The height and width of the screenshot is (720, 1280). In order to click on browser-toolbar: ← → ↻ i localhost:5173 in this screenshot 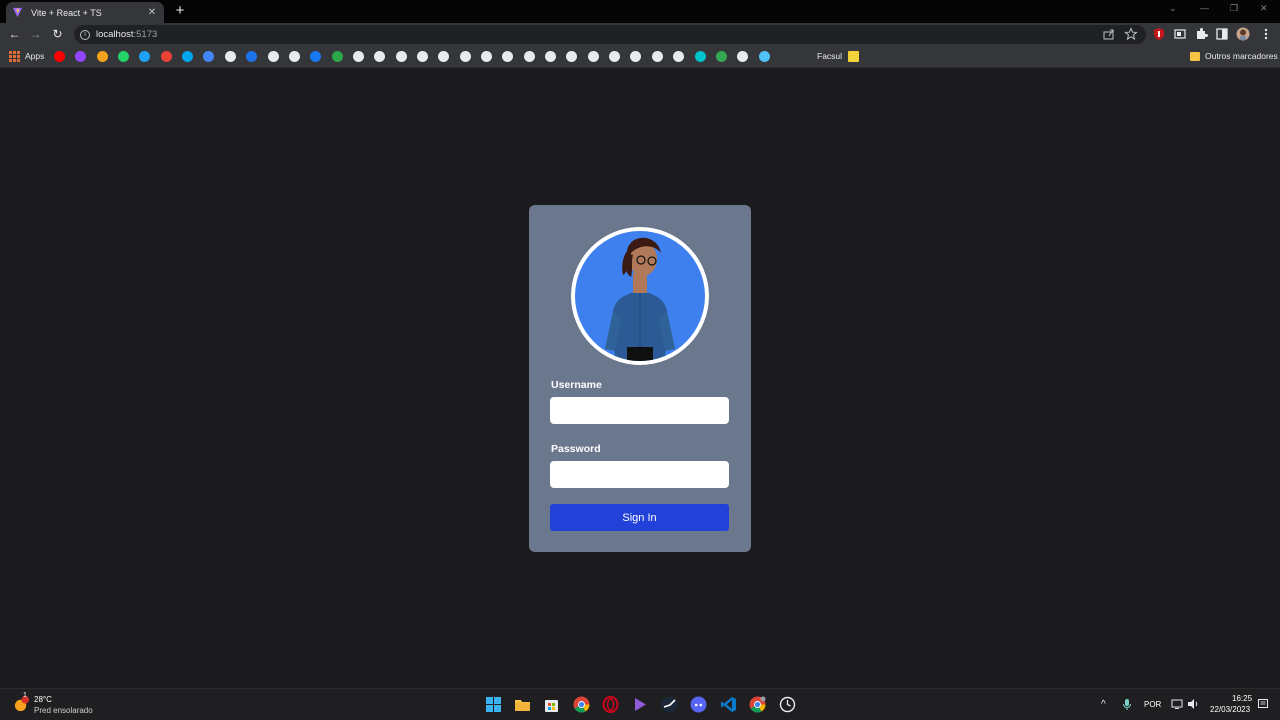, I will do `click(640, 34)`.